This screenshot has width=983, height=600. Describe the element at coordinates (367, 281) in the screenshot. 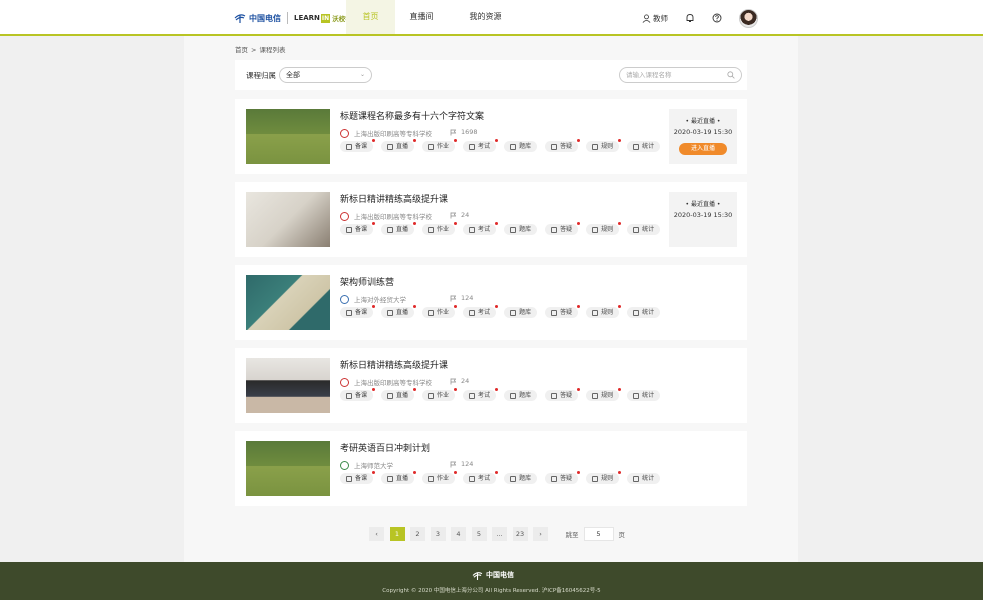

I see `course-title: 架构师训练营` at that location.